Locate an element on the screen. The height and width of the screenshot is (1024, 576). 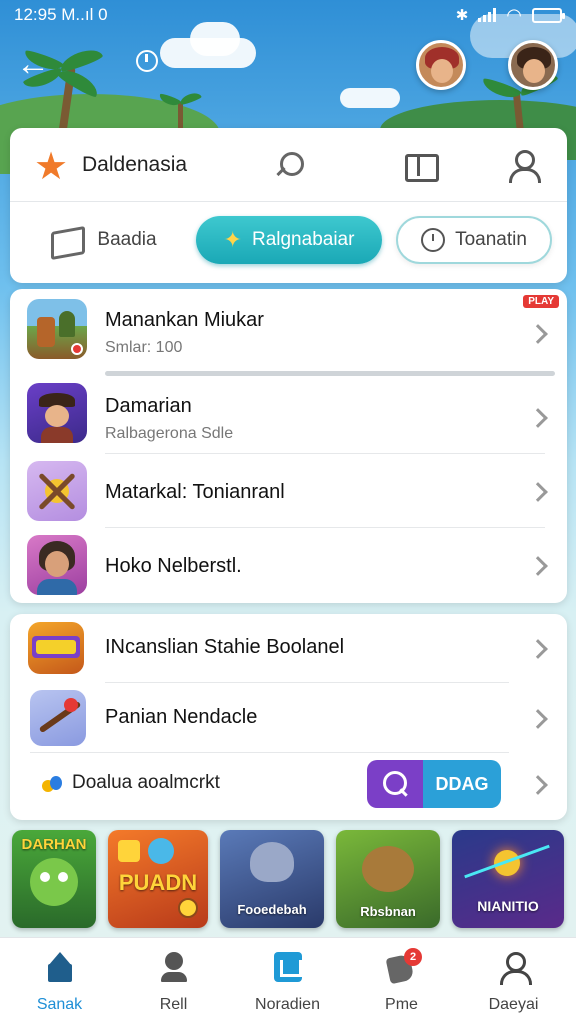
brand-name: Daldenasia is located at coordinates (135, 164).